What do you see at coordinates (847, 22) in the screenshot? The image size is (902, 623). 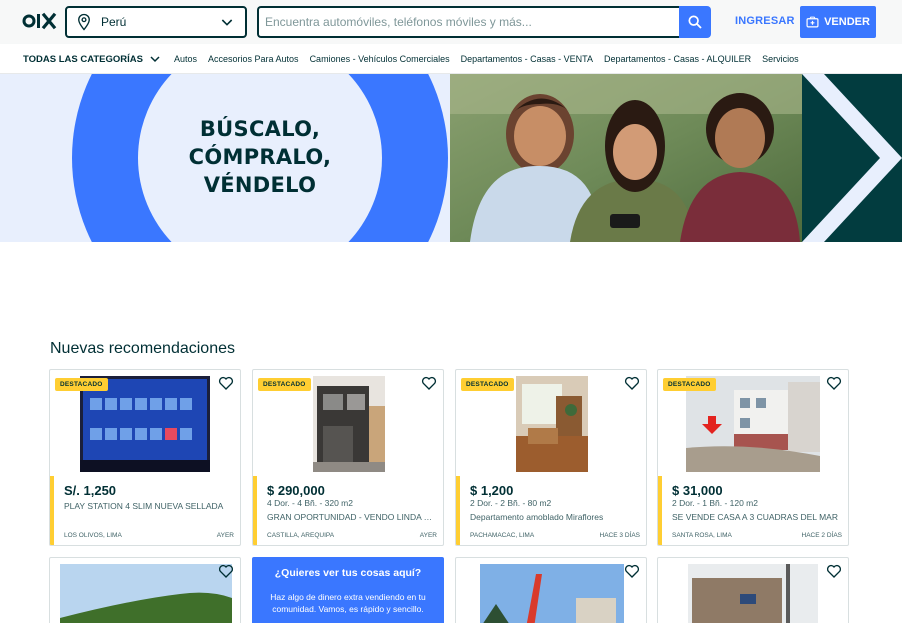 I see `sell-label: VENDER` at bounding box center [847, 22].